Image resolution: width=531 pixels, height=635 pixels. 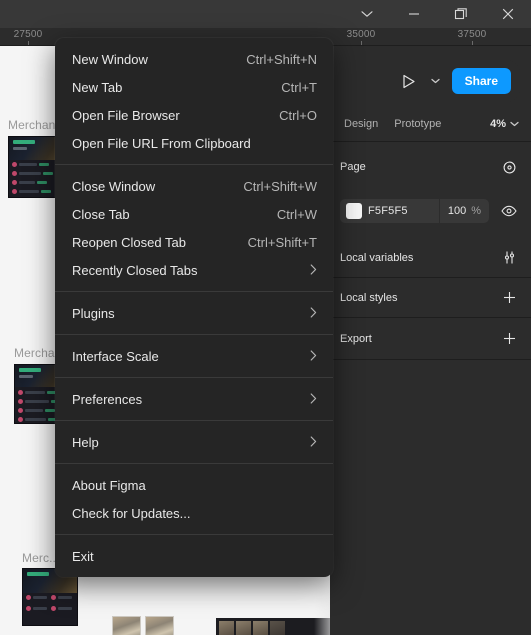 I want to click on menu-item-label: Preferences, so click(x=107, y=399).